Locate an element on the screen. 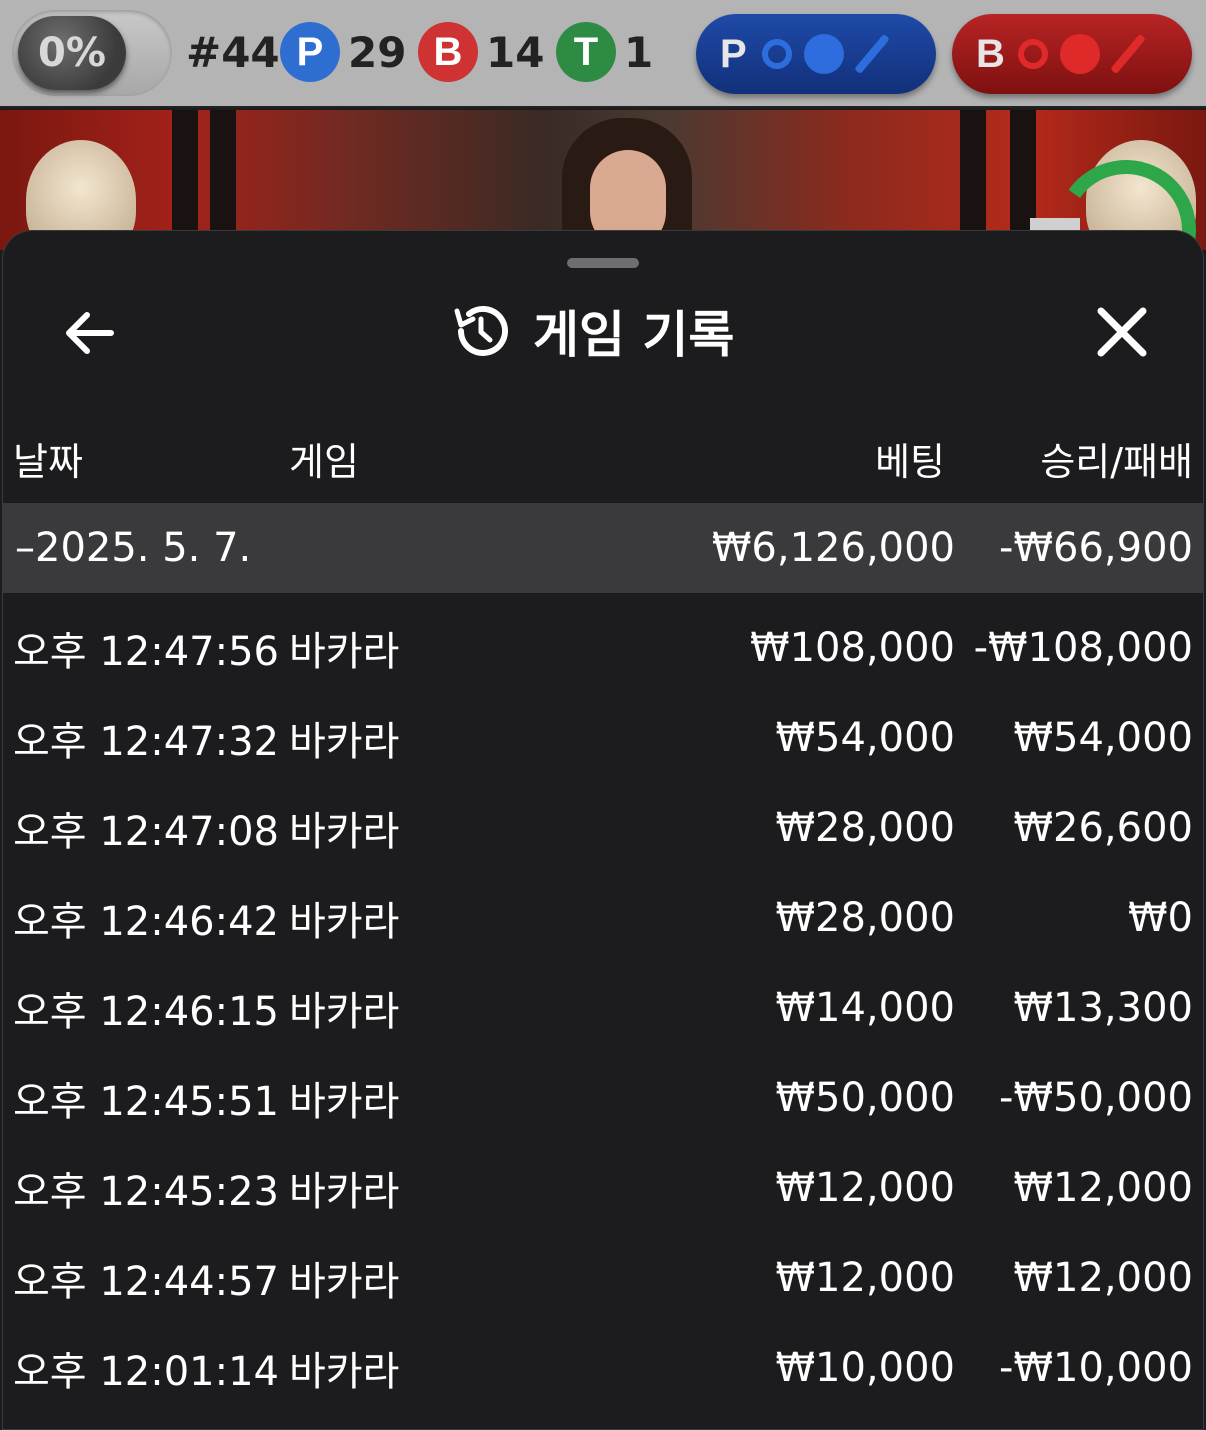 The height and width of the screenshot is (1430, 1206). date-group-label: –2025. 5. 7. is located at coordinates (133, 548).